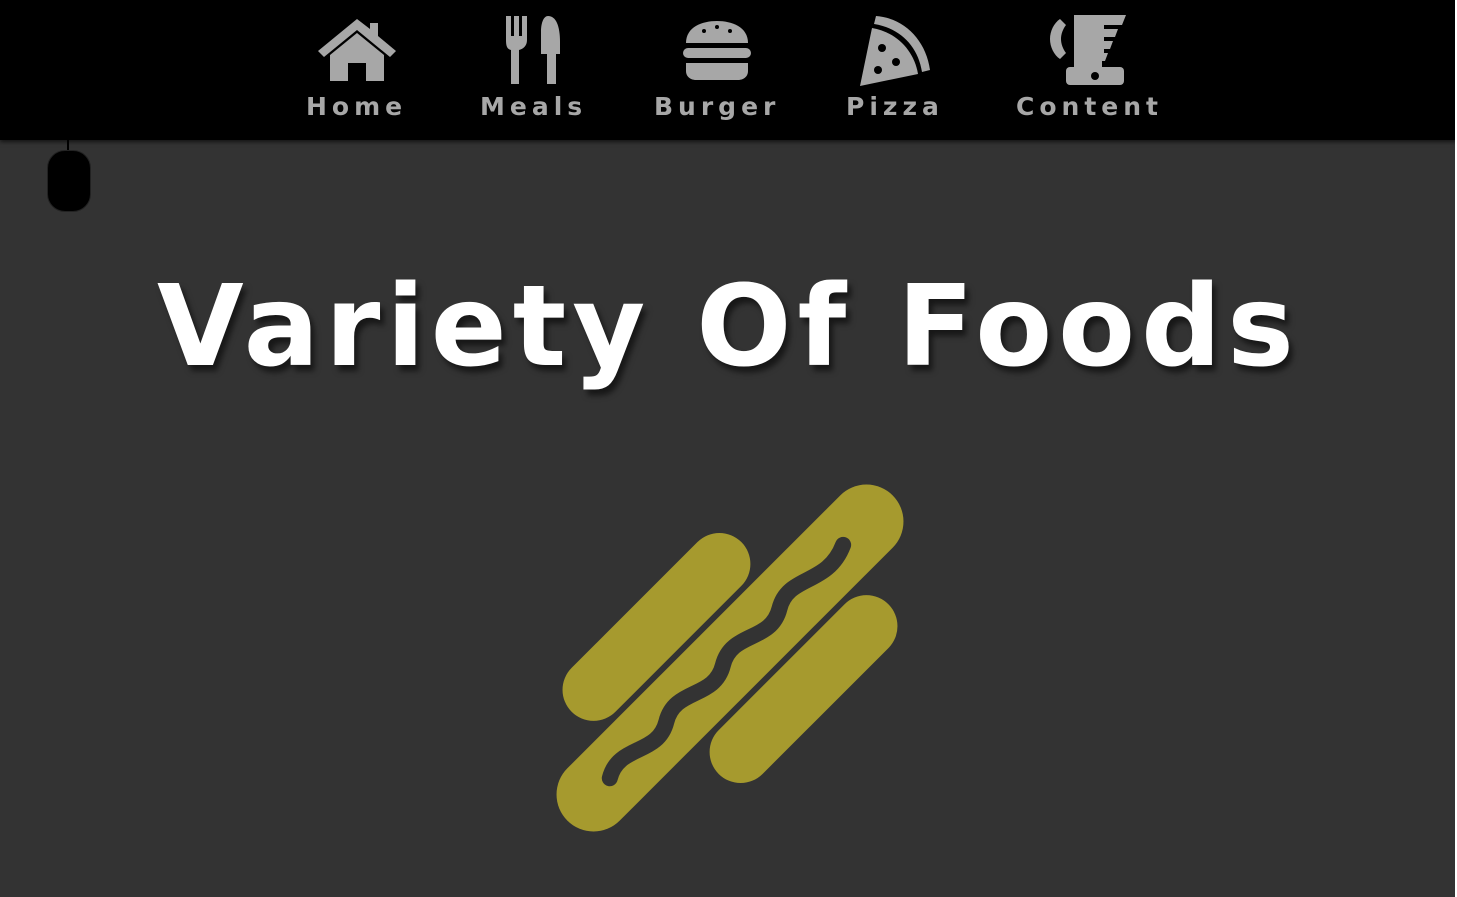  What do you see at coordinates (895, 50) in the screenshot?
I see `pizza-icon` at bounding box center [895, 50].